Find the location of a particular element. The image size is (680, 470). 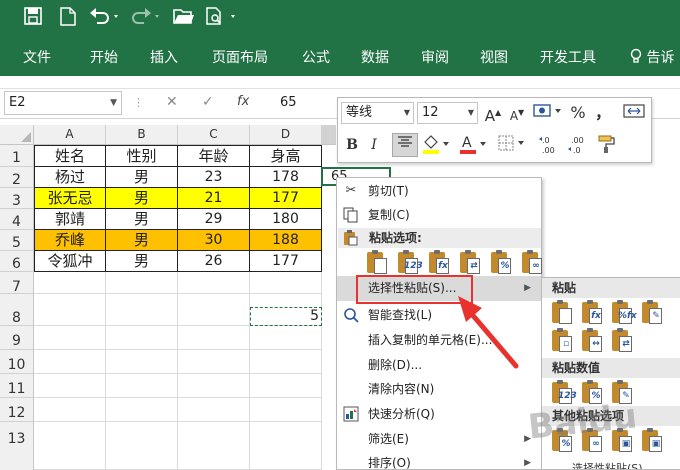

row-header-3: 3 is located at coordinates (17, 198).